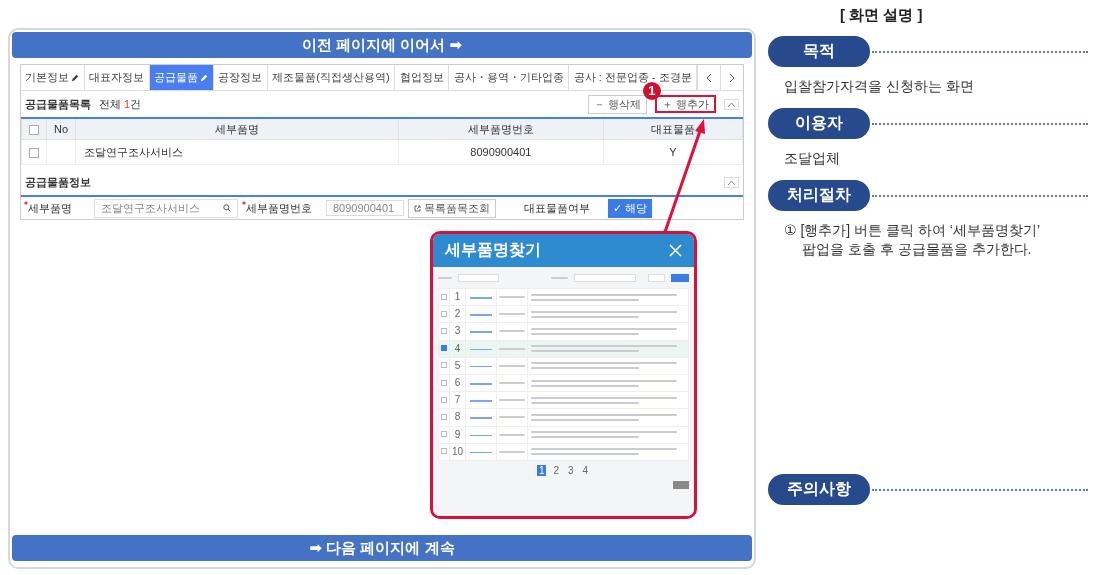 This screenshot has height=575, width=1103. Describe the element at coordinates (365, 208) in the screenshot. I see `input-field: 8090900401` at that location.